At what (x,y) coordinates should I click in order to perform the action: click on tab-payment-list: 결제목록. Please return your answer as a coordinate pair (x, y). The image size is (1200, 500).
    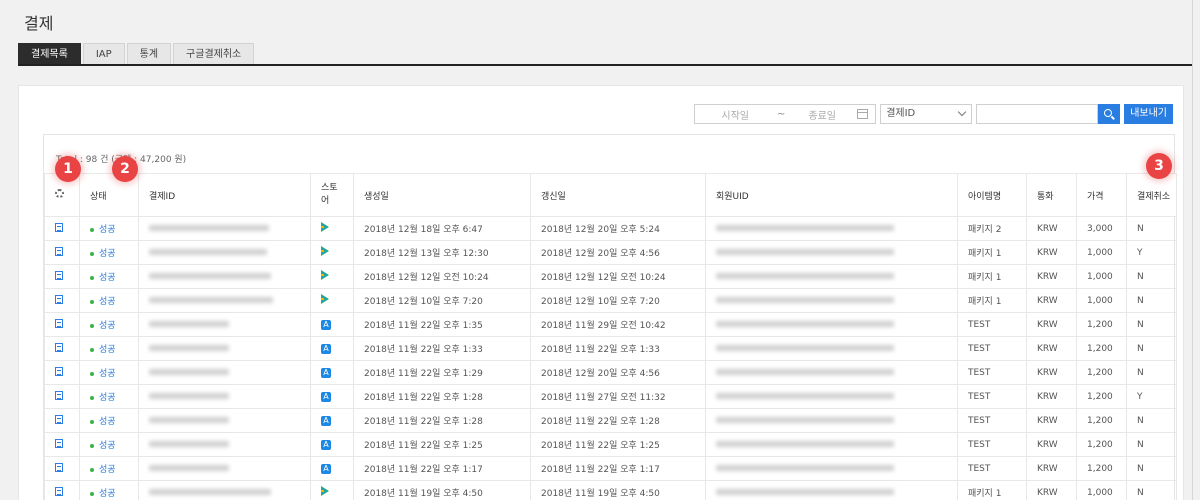
    Looking at the image, I should click on (49, 54).